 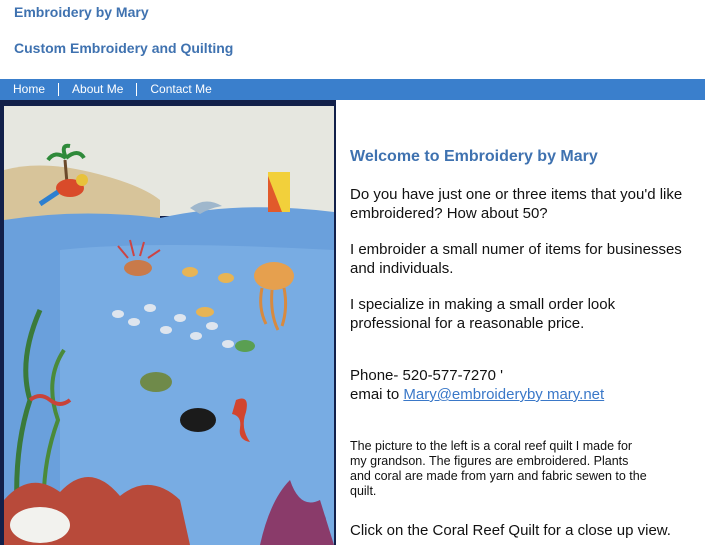 I want to click on nav-about-link: About Me, so click(x=97, y=89).